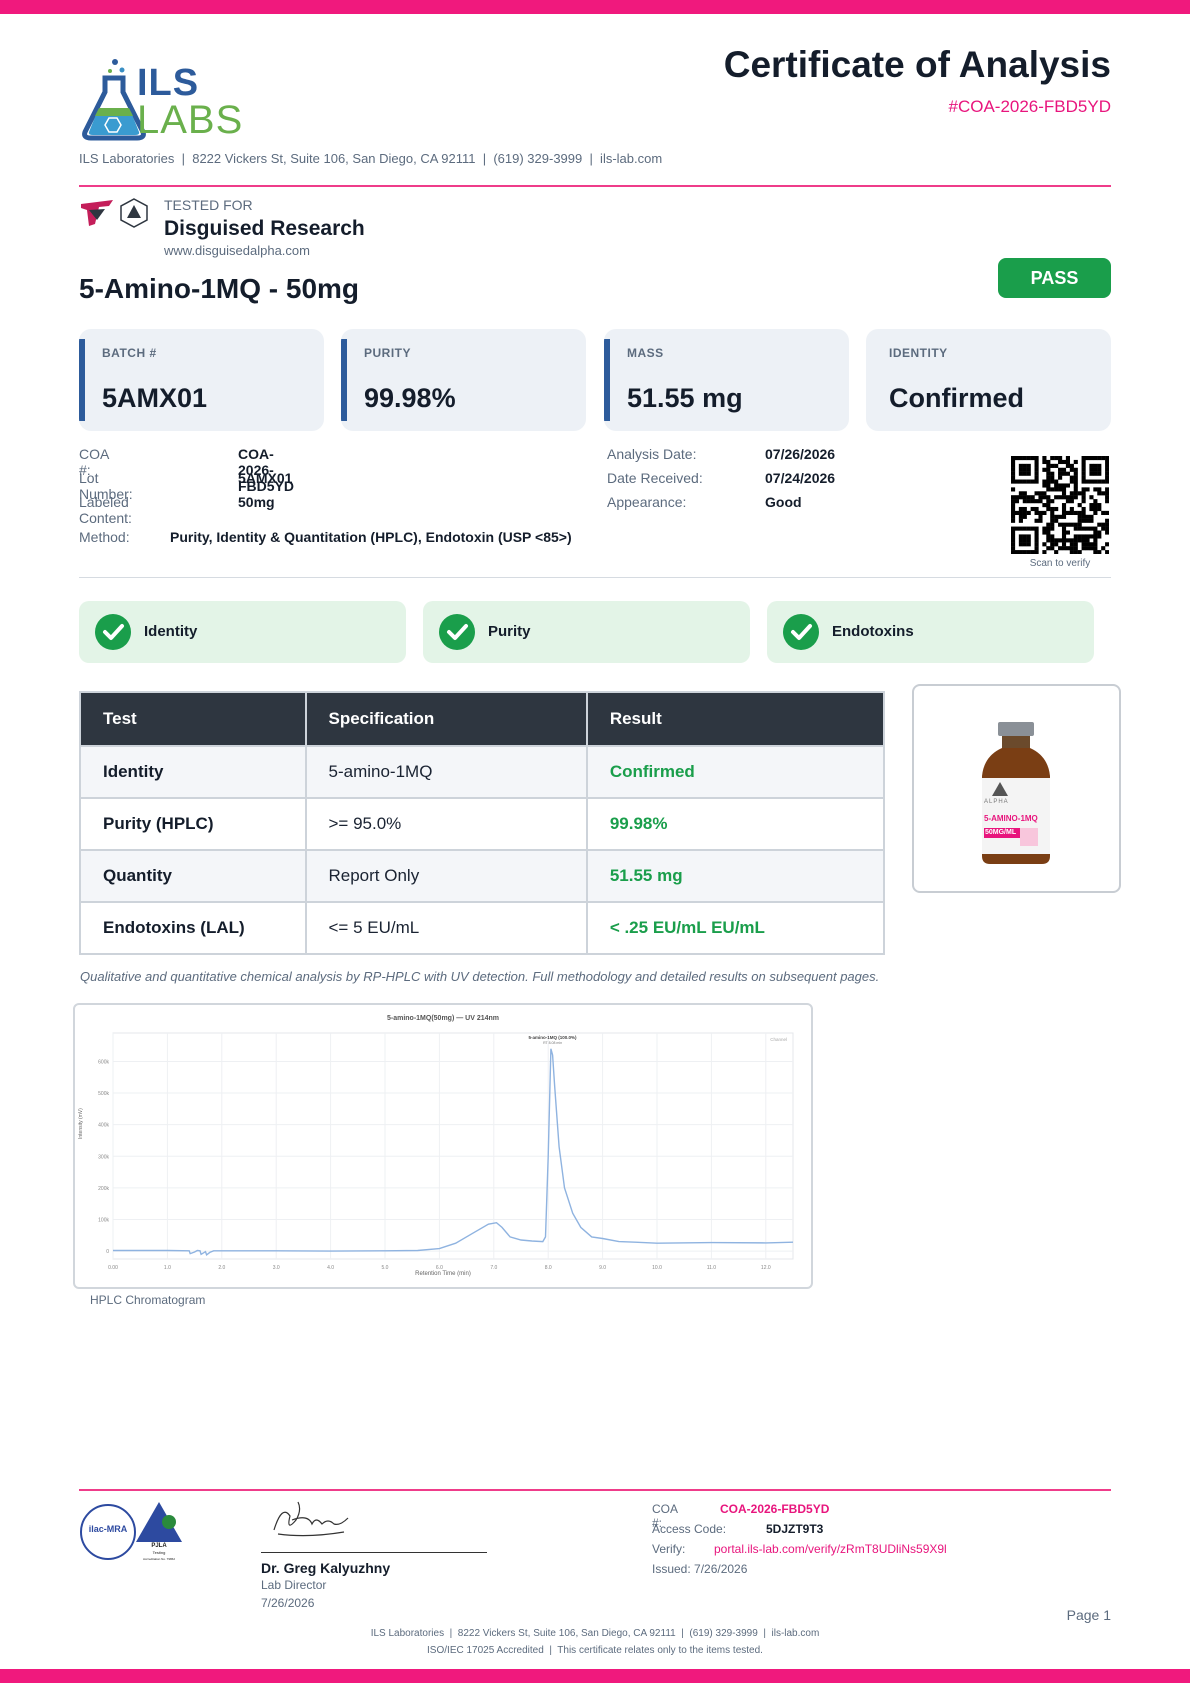  Describe the element at coordinates (482, 772) in the screenshot. I see `table-row: Identity 5-amino-1MQ Confirmed` at that location.